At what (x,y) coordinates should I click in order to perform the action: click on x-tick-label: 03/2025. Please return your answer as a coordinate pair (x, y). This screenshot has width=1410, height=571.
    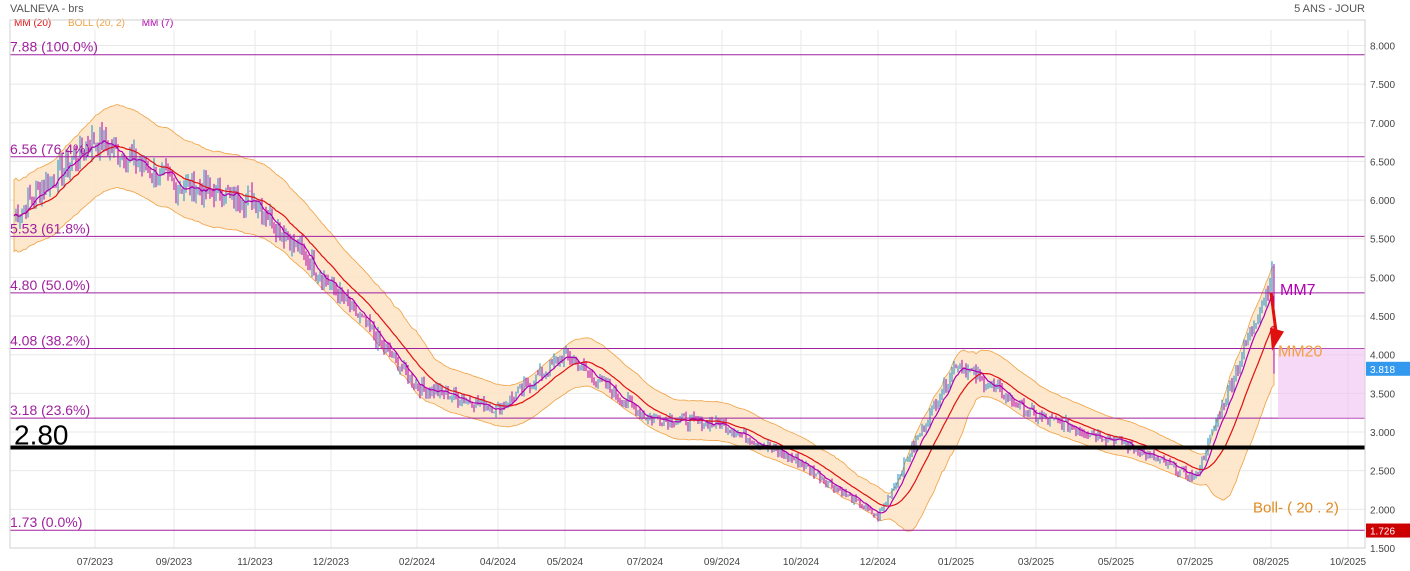
    Looking at the image, I should click on (1036, 562).